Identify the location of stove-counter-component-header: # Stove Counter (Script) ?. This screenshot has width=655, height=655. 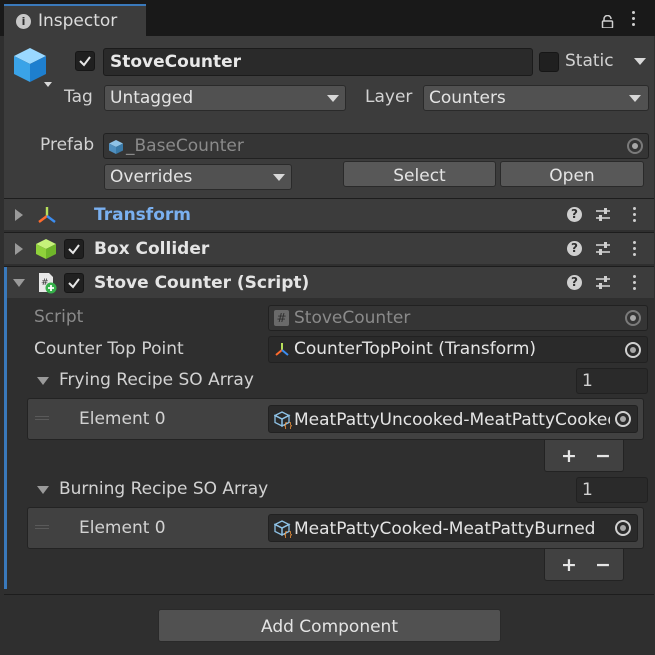
(329, 282).